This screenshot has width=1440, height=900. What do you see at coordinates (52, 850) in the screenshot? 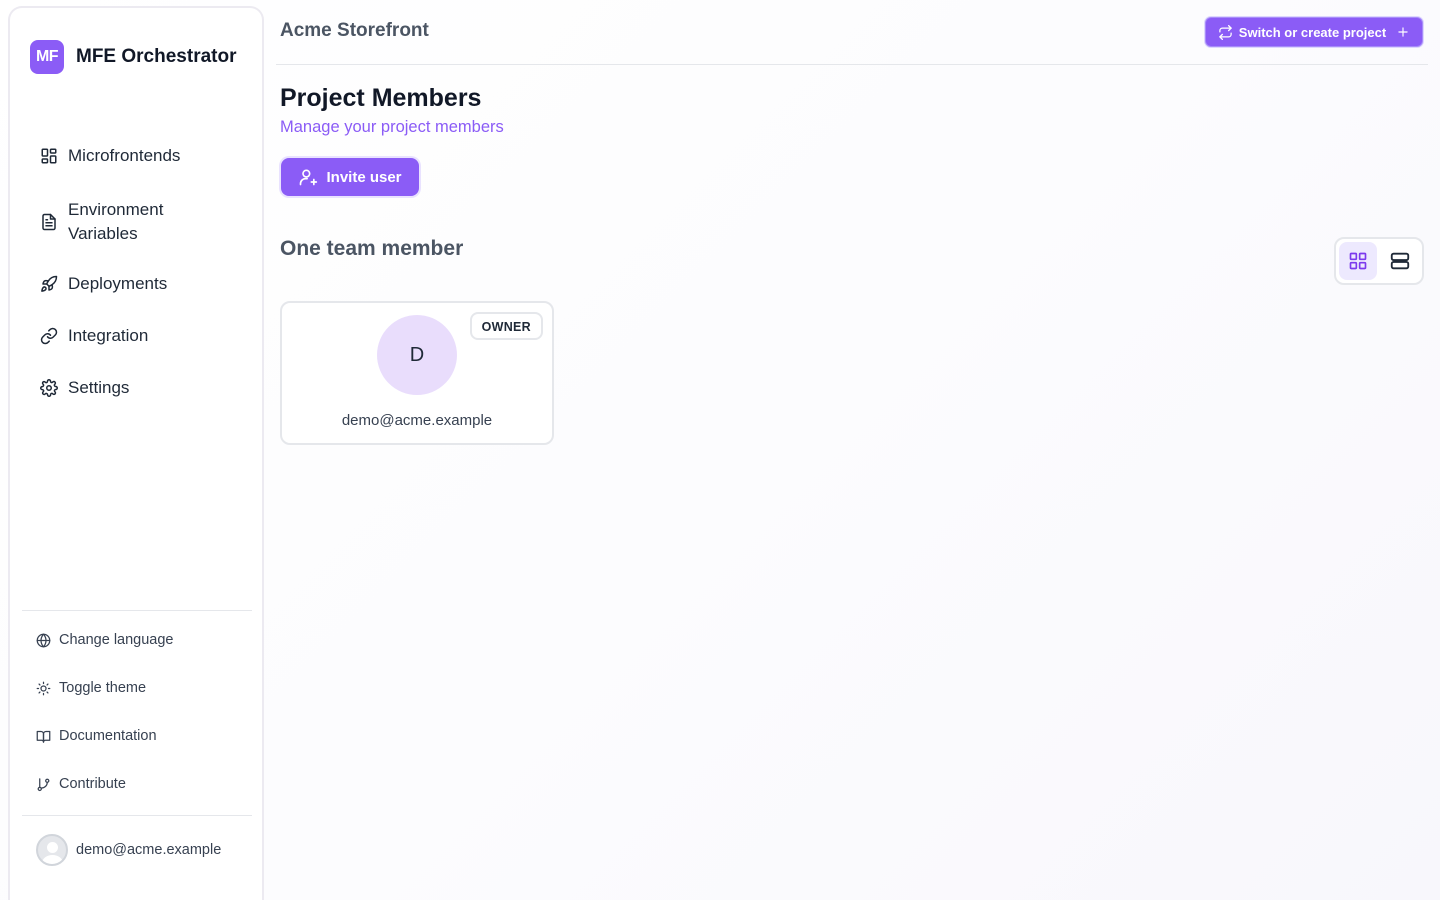
I see `avatar` at bounding box center [52, 850].